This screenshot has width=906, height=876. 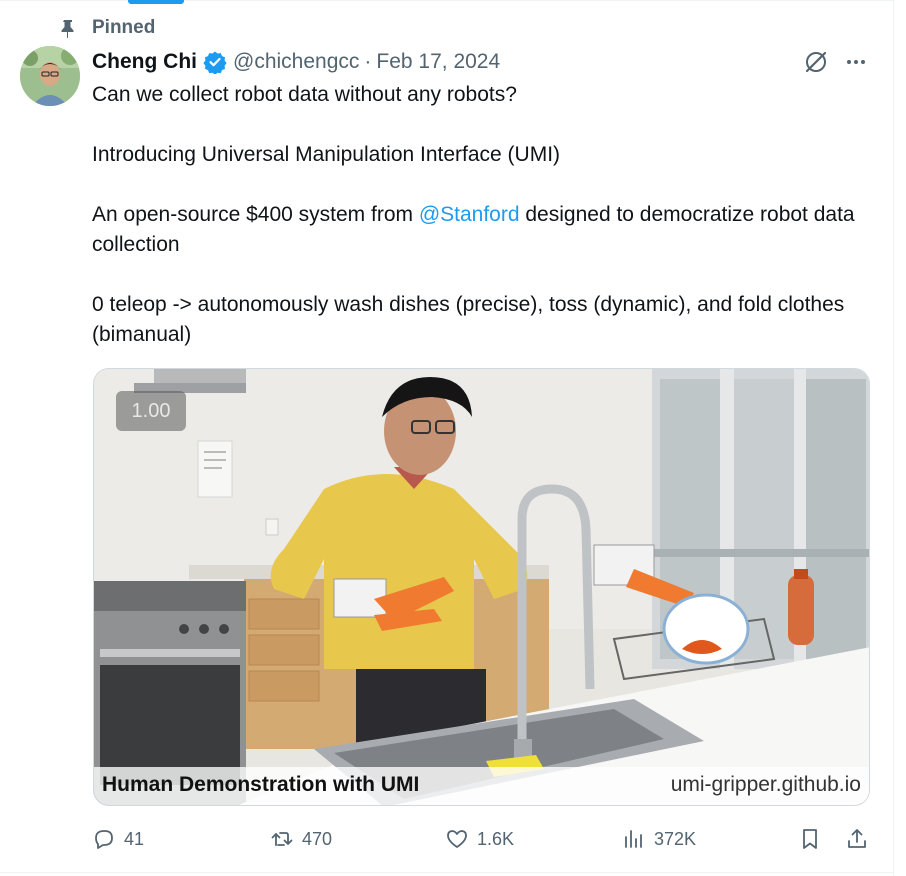 What do you see at coordinates (118, 839) in the screenshot?
I see `reply-button: 41` at bounding box center [118, 839].